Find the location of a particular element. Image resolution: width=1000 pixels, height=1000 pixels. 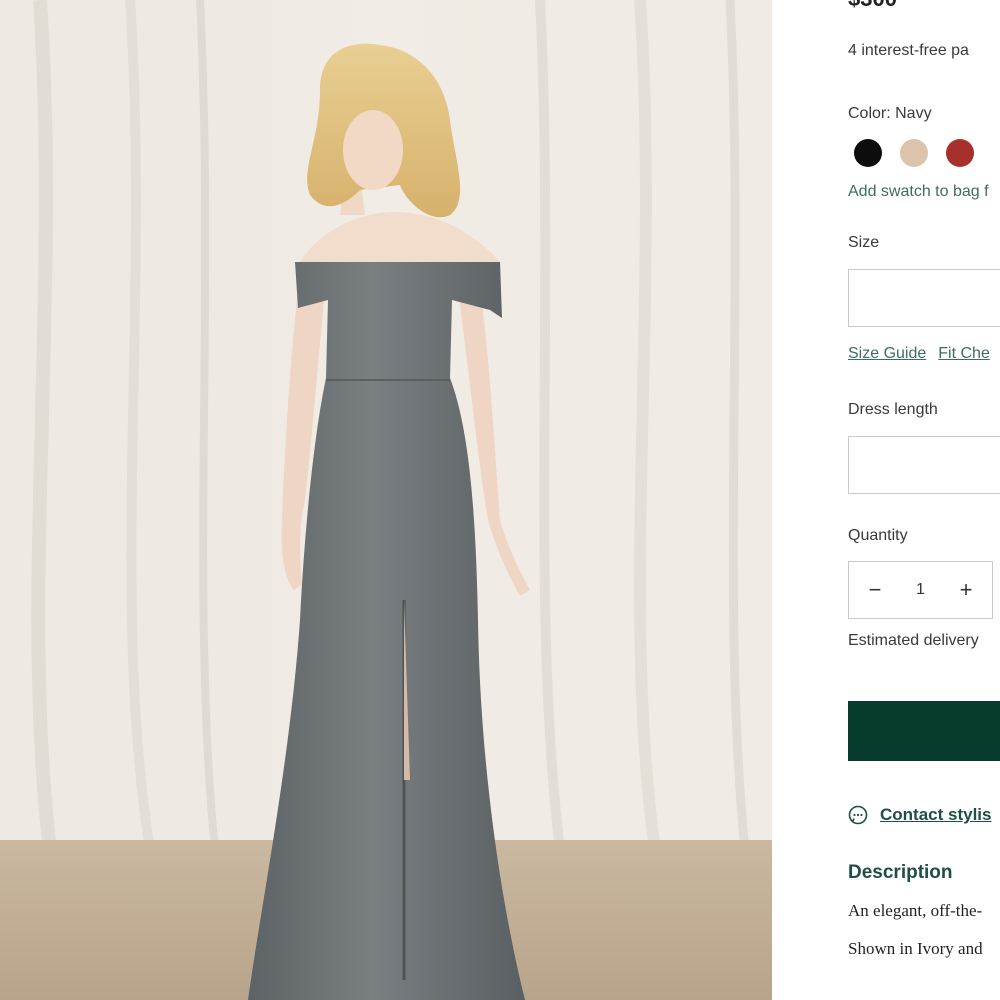

color-swatches is located at coordinates (914, 153).